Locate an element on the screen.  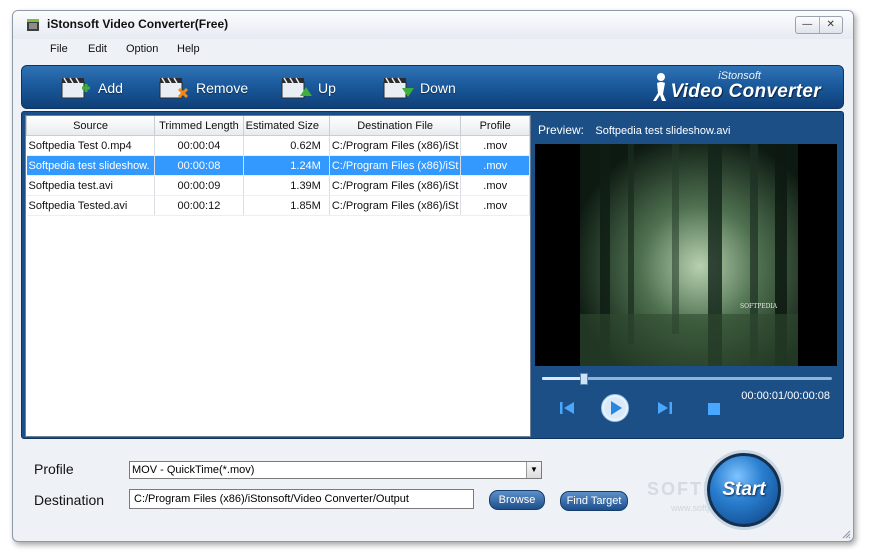
cell-source: Softpedia Test 0.mp4 is located at coordinates (91, 145).